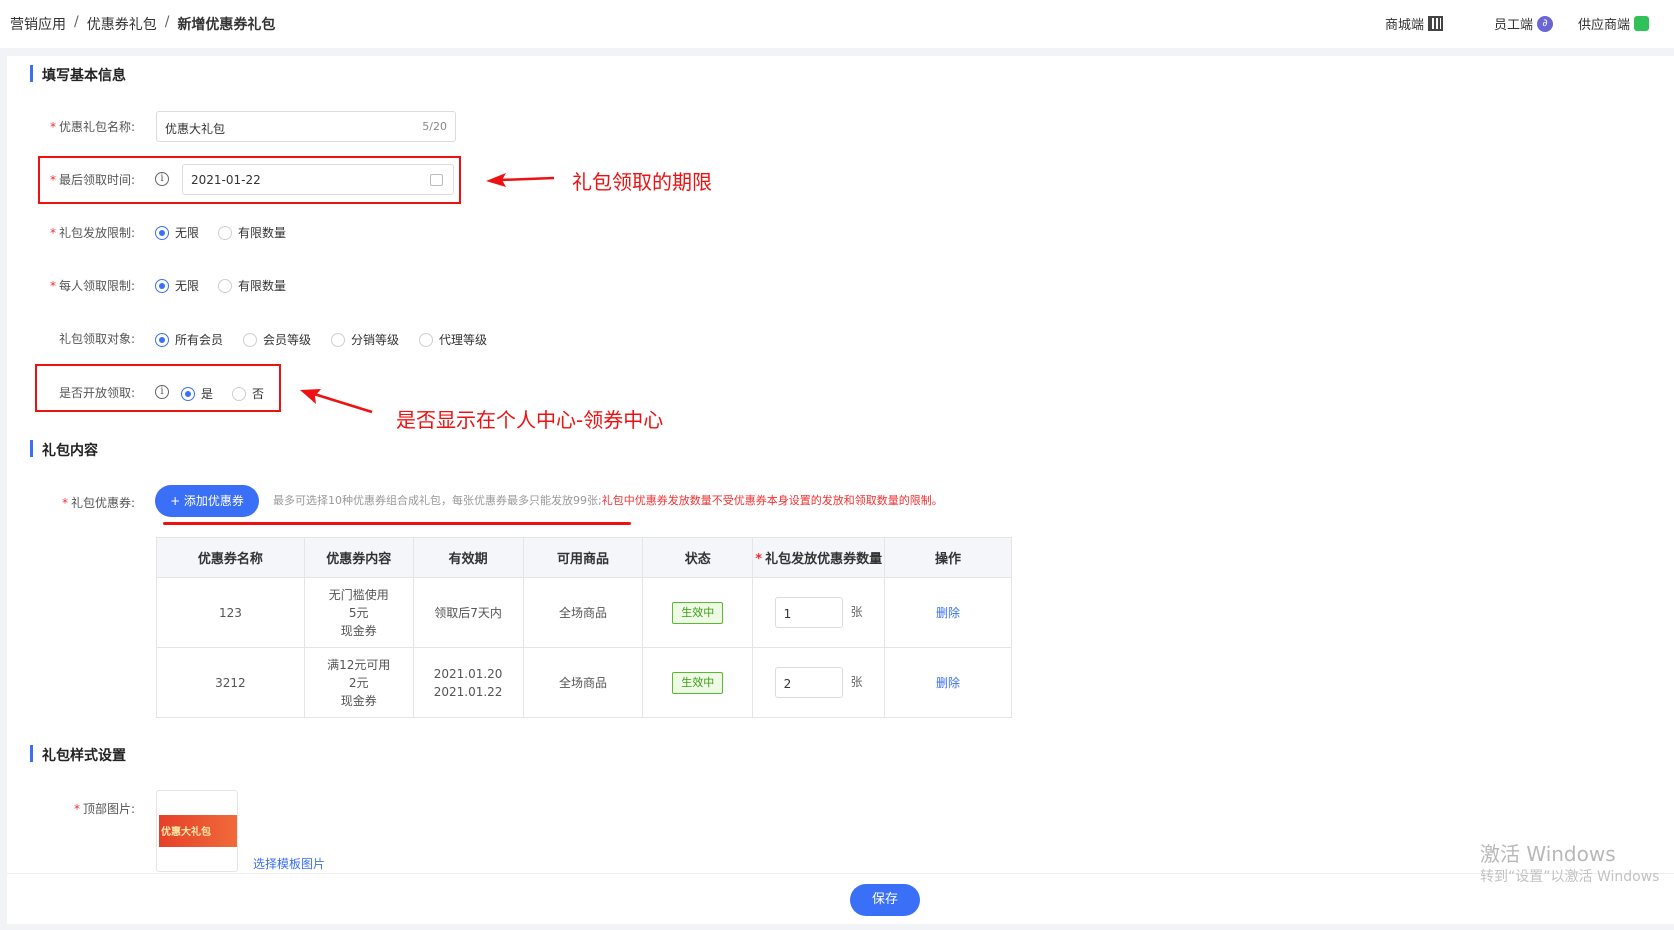  Describe the element at coordinates (885, 900) in the screenshot. I see `save-button: 保存` at that location.